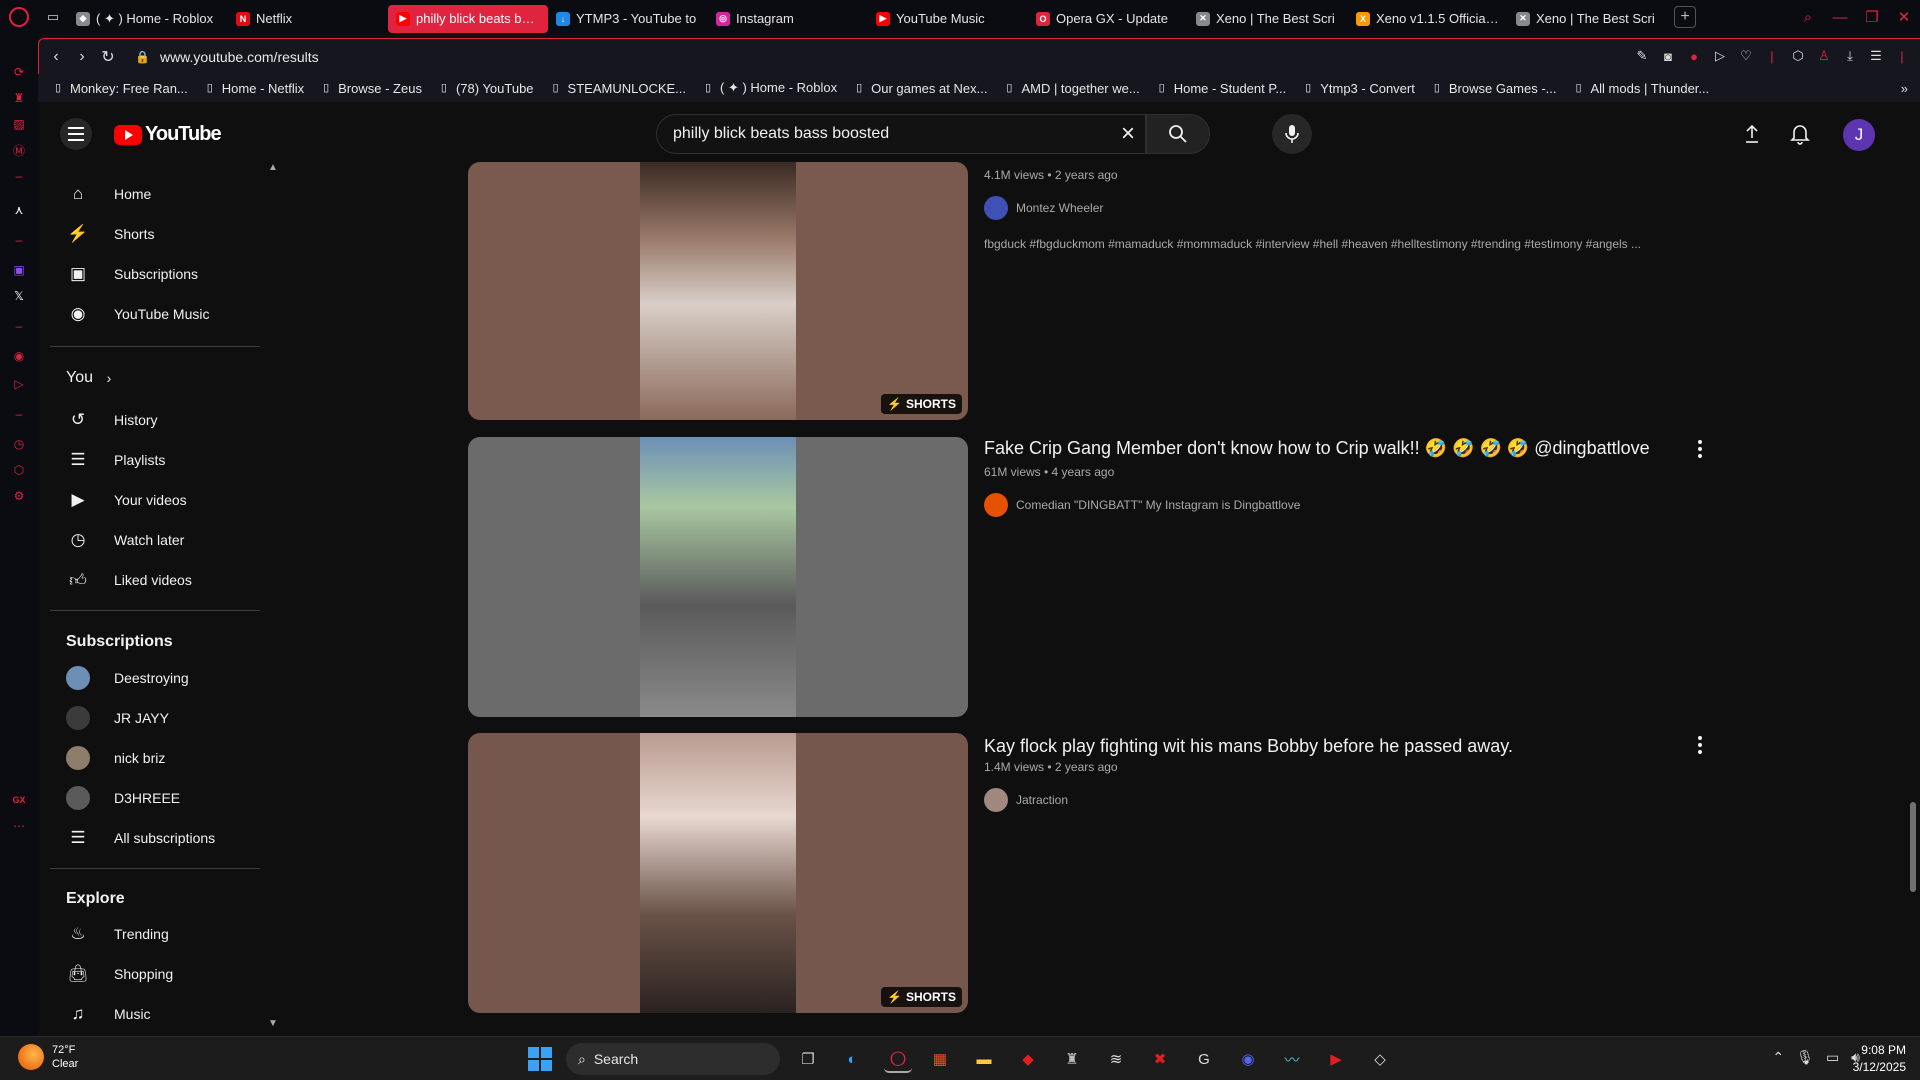 This screenshot has height=1080, width=1920. I want to click on channel-link: Montez Wheeler, so click(1043, 208).